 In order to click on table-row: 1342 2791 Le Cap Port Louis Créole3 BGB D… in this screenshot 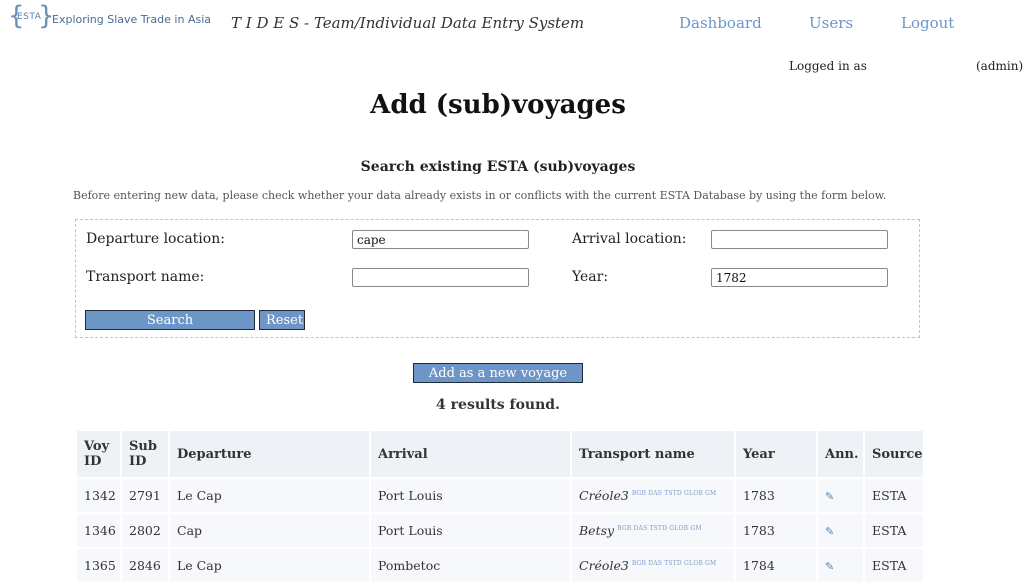, I will do `click(500, 495)`.